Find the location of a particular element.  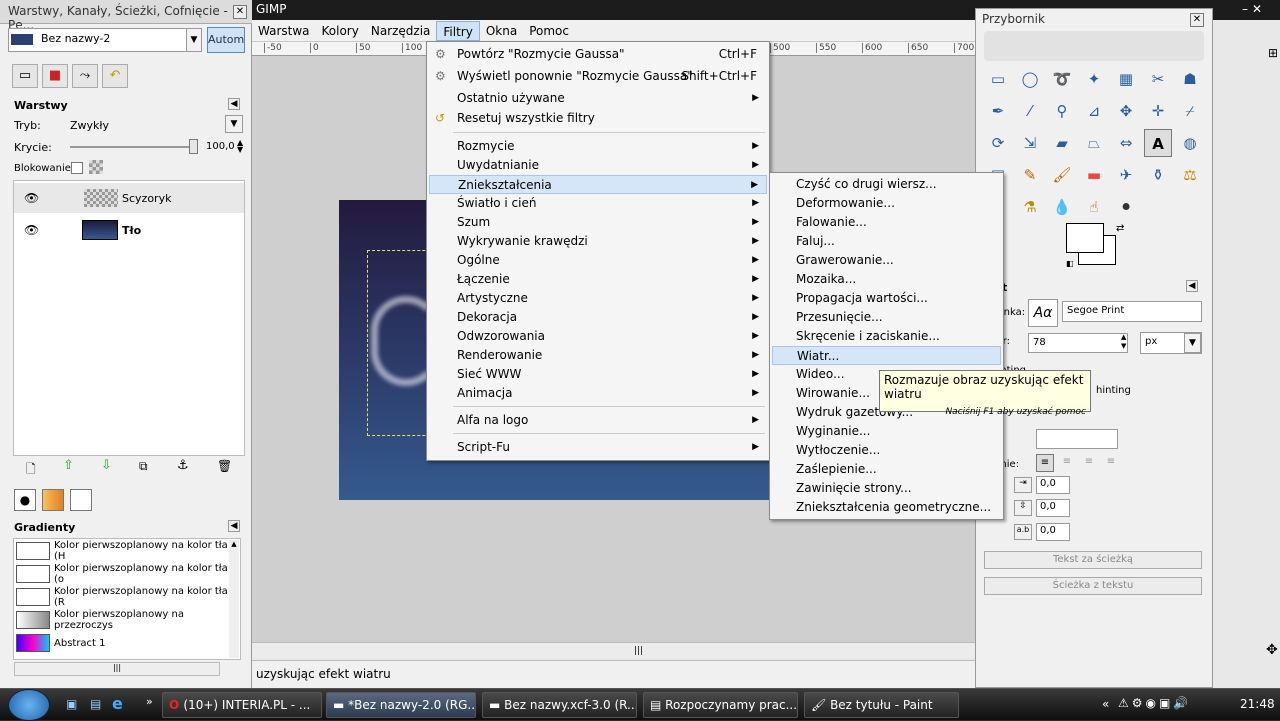

color-picker-tool-icon: ⁄ is located at coordinates (1030, 111).